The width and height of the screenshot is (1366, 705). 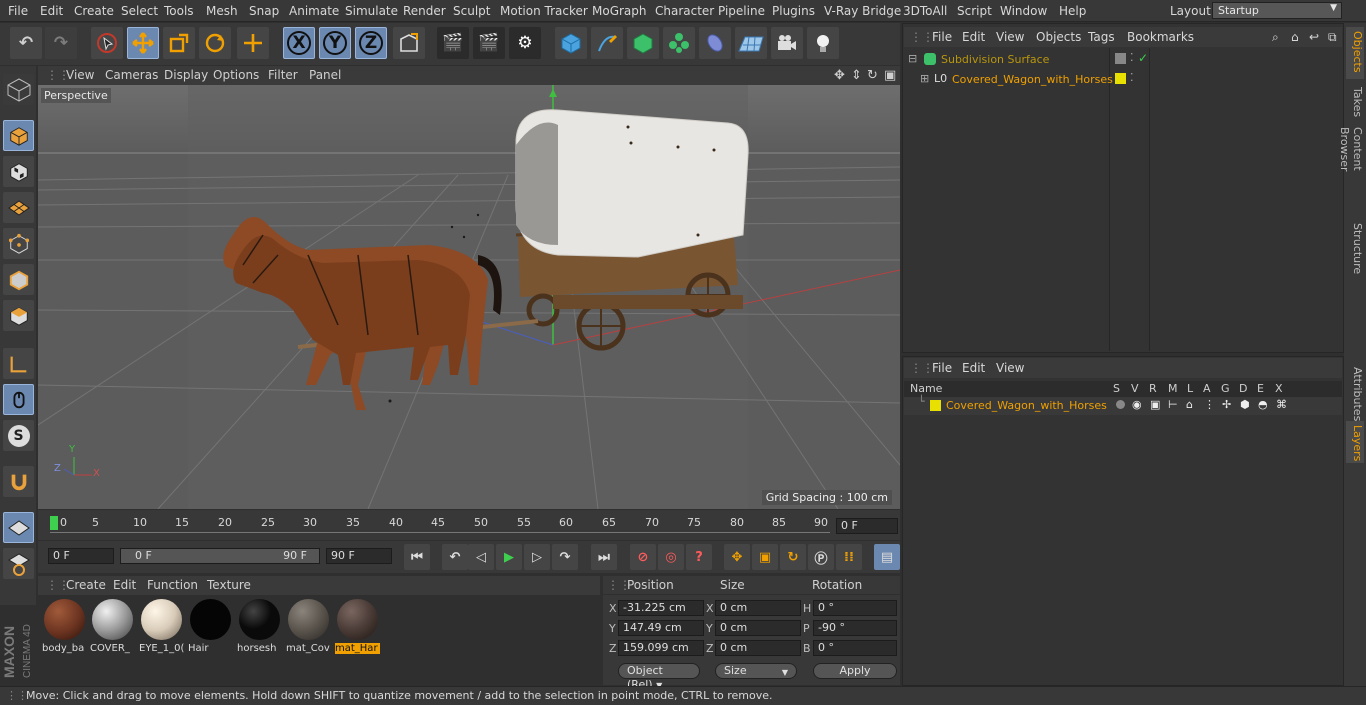 What do you see at coordinates (107, 43) in the screenshot?
I see `live-selection-icon` at bounding box center [107, 43].